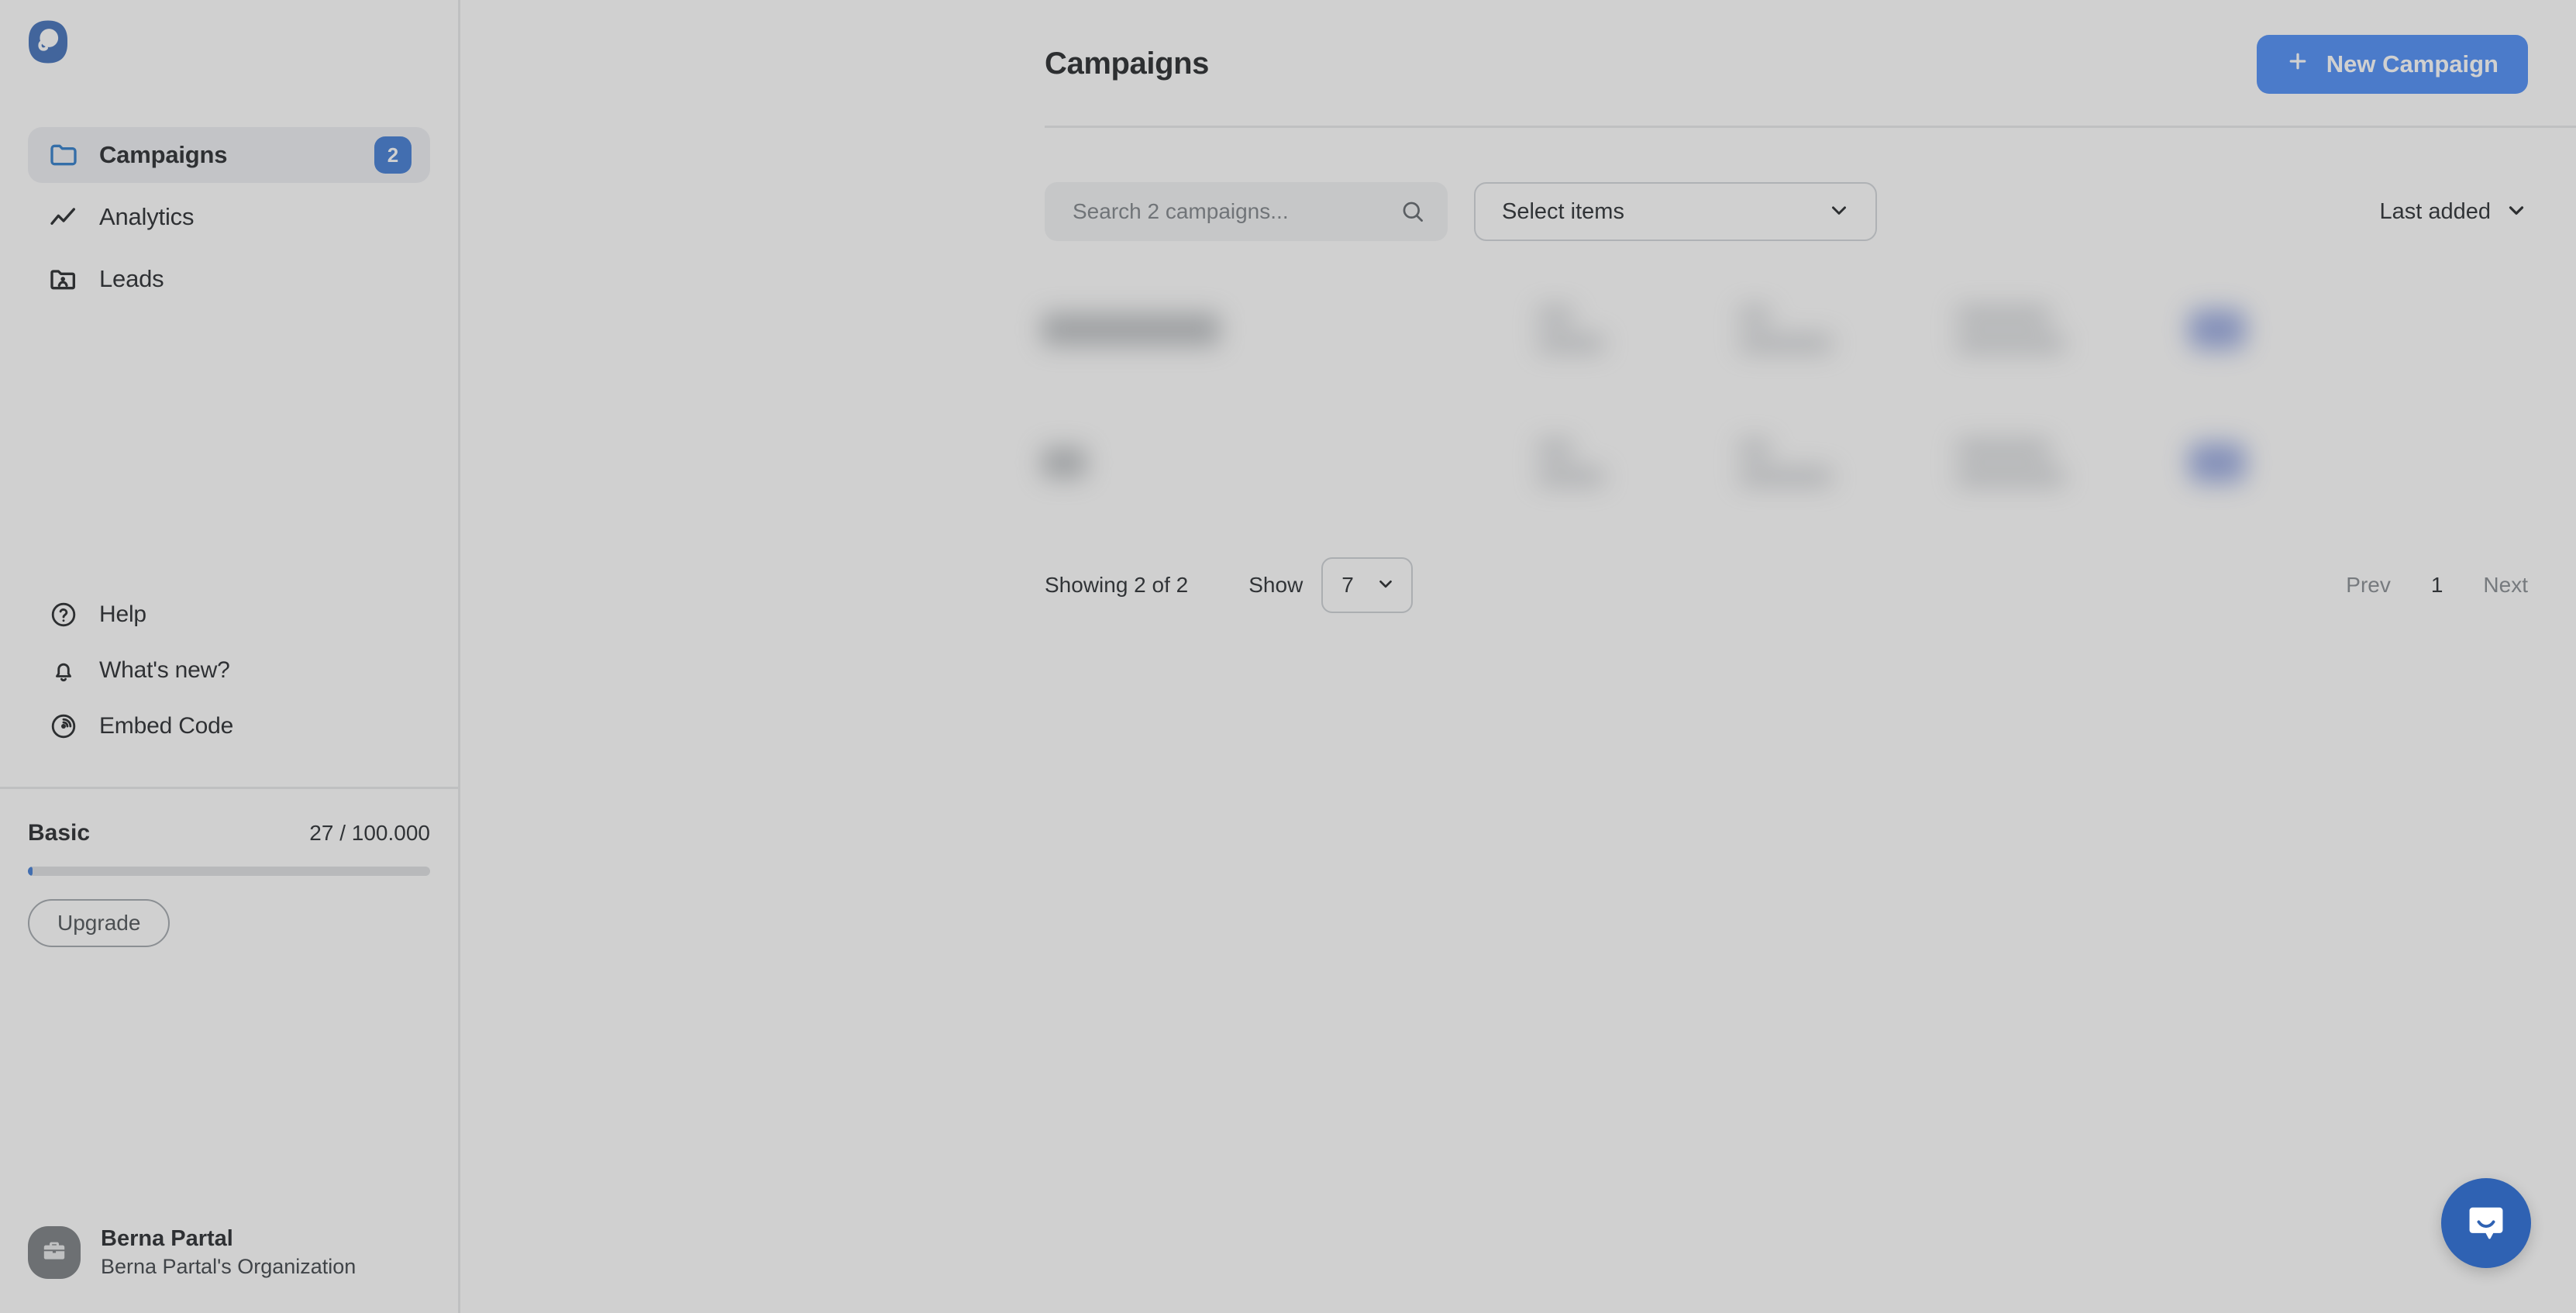 The height and width of the screenshot is (1313, 2576). I want to click on plus-icon, so click(2297, 64).